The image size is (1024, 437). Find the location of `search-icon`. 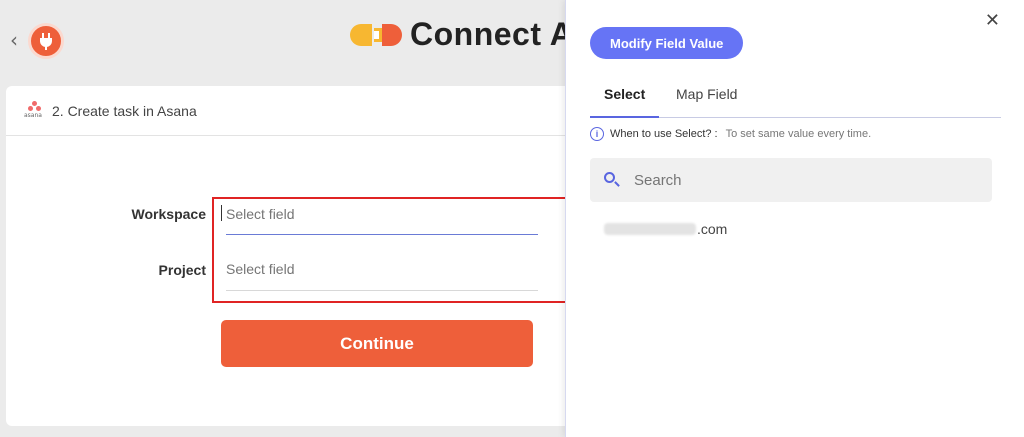

search-icon is located at coordinates (612, 180).